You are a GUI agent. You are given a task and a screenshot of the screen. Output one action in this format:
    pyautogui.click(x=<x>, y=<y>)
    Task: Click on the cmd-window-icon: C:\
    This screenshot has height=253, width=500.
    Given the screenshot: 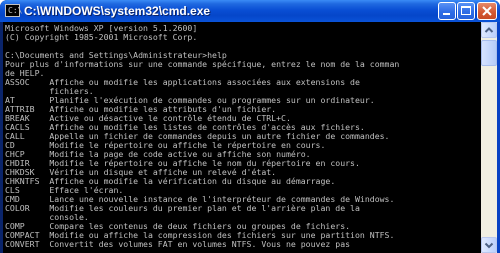 What is the action you would take?
    pyautogui.click(x=14, y=10)
    